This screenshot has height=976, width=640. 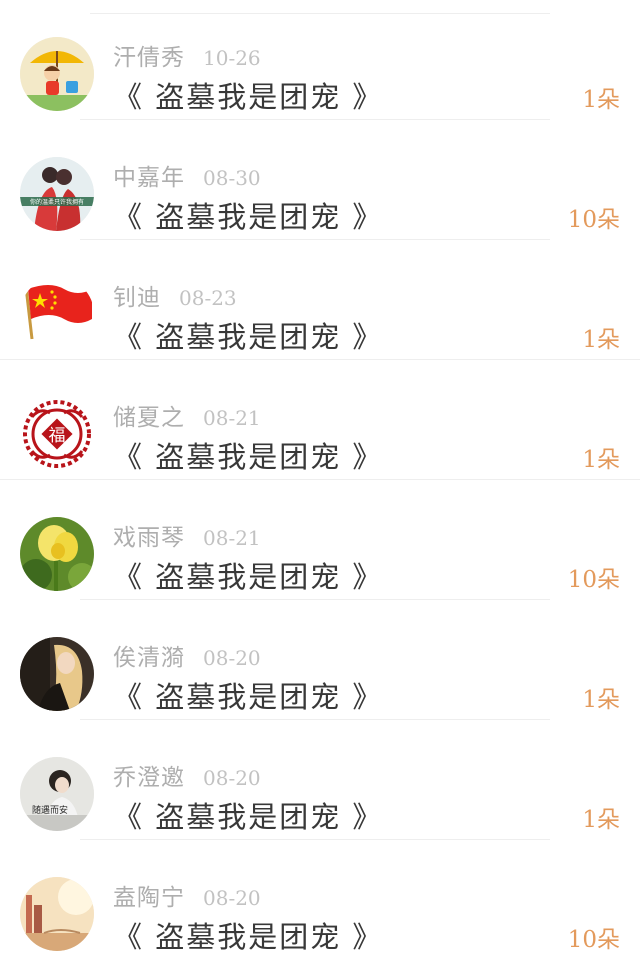 I want to click on user-name: 盍陶宁, so click(x=149, y=898).